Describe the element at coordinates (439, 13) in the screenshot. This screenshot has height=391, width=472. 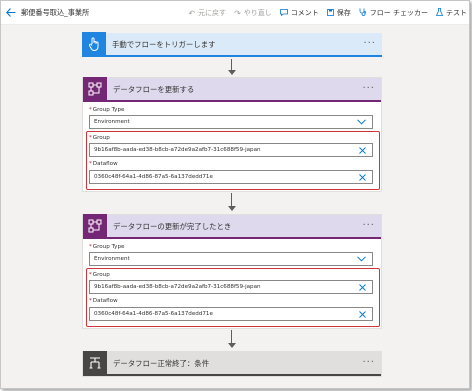
I see `beaker-icon` at that location.